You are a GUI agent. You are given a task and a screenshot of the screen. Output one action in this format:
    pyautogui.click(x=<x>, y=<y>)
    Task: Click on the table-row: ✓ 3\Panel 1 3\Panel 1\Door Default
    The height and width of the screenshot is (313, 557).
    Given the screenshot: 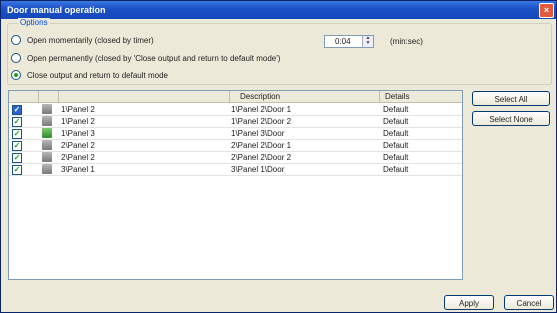 What is the action you would take?
    pyautogui.click(x=235, y=169)
    